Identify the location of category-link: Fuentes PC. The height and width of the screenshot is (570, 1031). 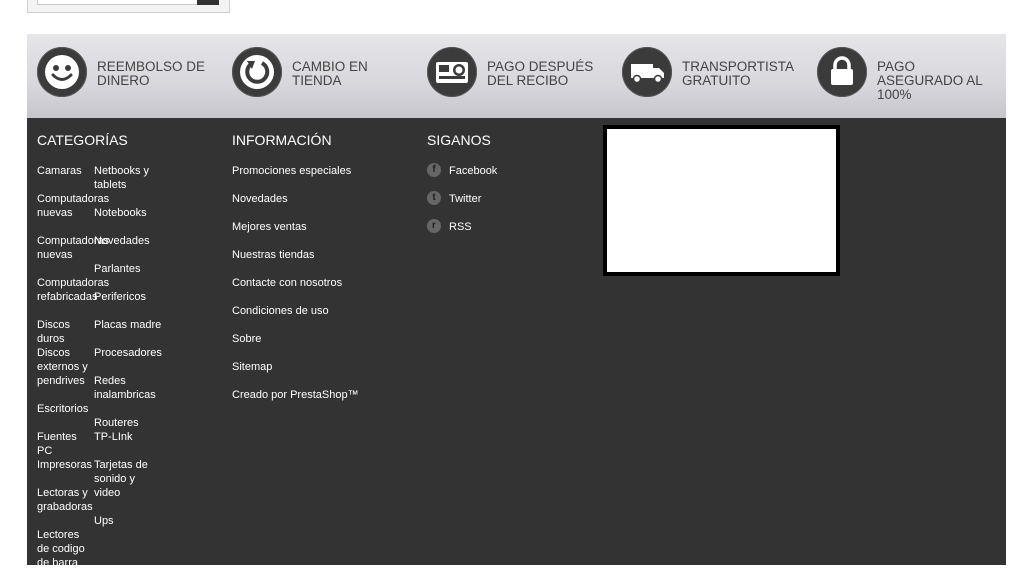
(65, 444).